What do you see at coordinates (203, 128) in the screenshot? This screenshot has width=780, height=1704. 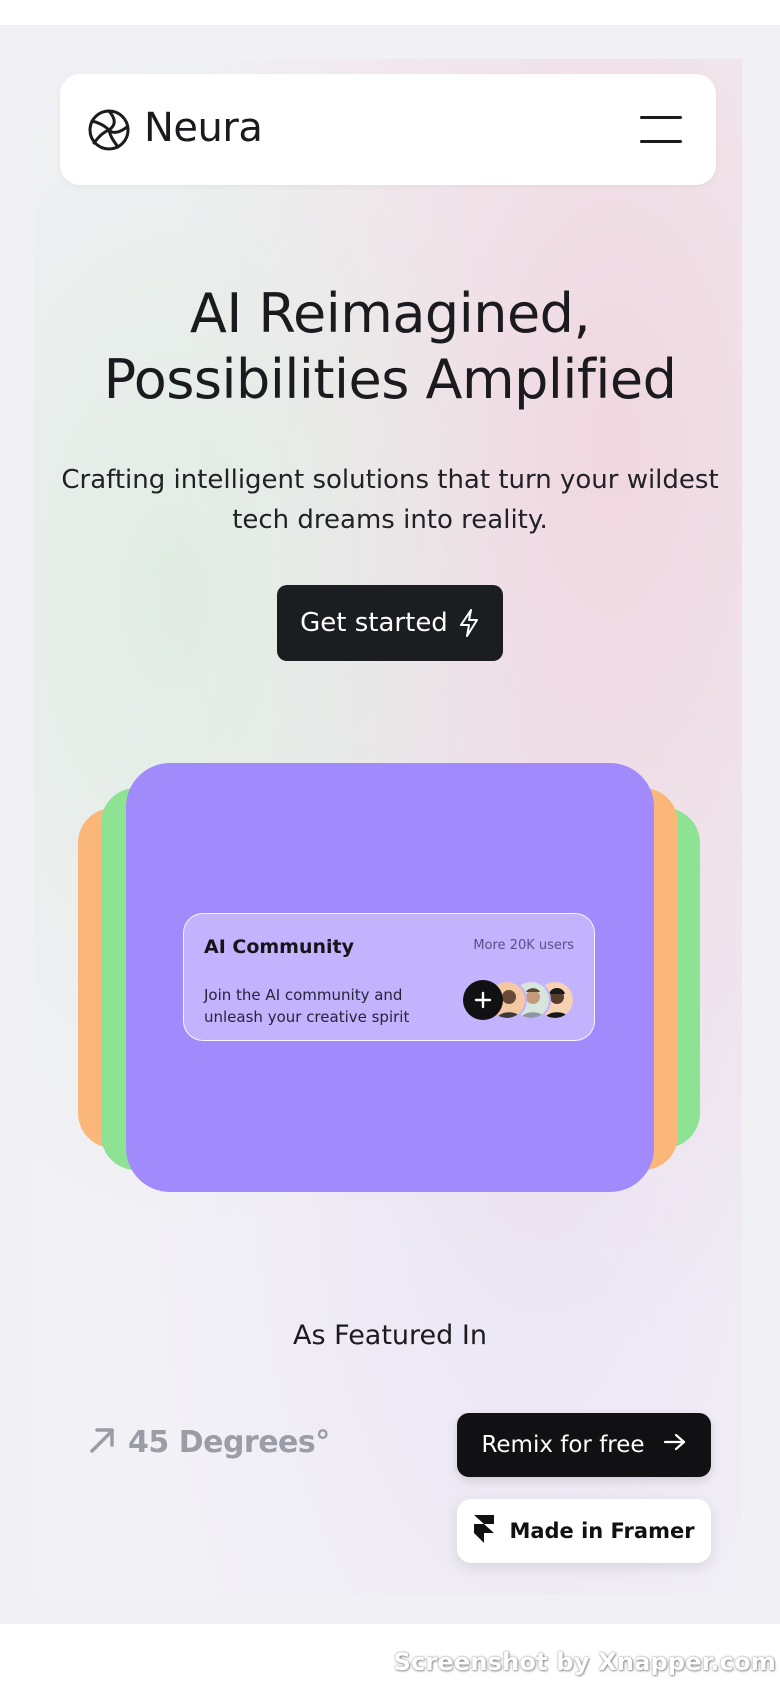 I see `brand-name: Neura` at bounding box center [203, 128].